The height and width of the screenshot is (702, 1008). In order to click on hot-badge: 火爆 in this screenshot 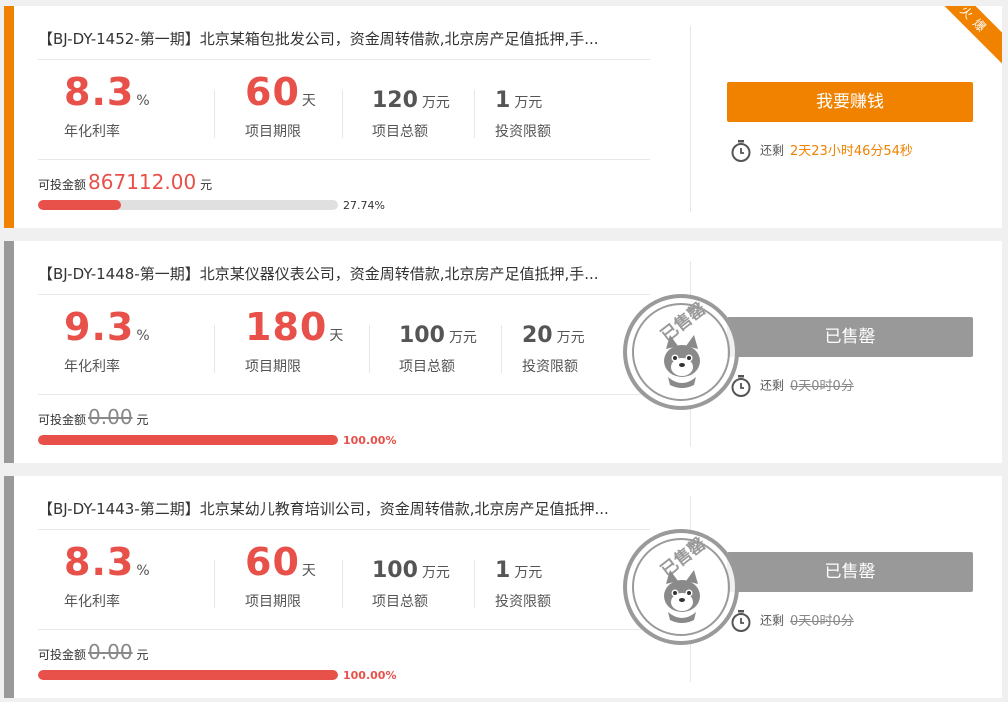, I will do `click(965, 37)`.